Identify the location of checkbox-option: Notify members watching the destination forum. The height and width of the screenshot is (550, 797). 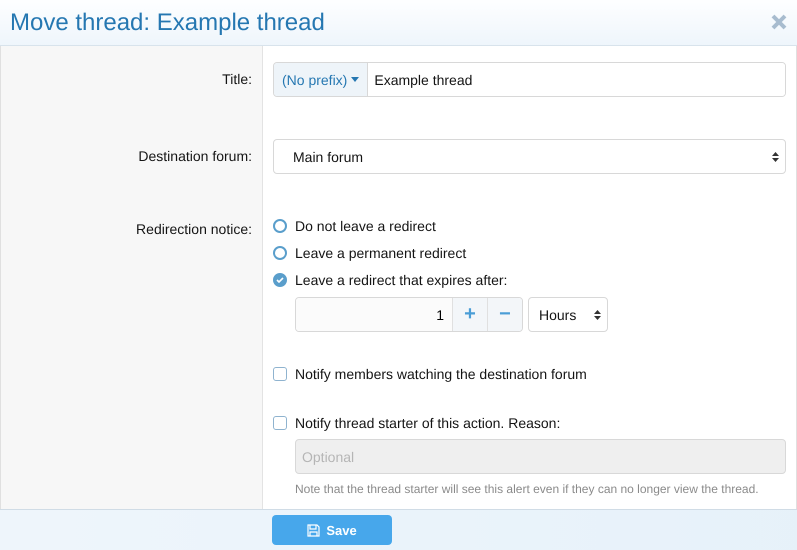
(529, 374).